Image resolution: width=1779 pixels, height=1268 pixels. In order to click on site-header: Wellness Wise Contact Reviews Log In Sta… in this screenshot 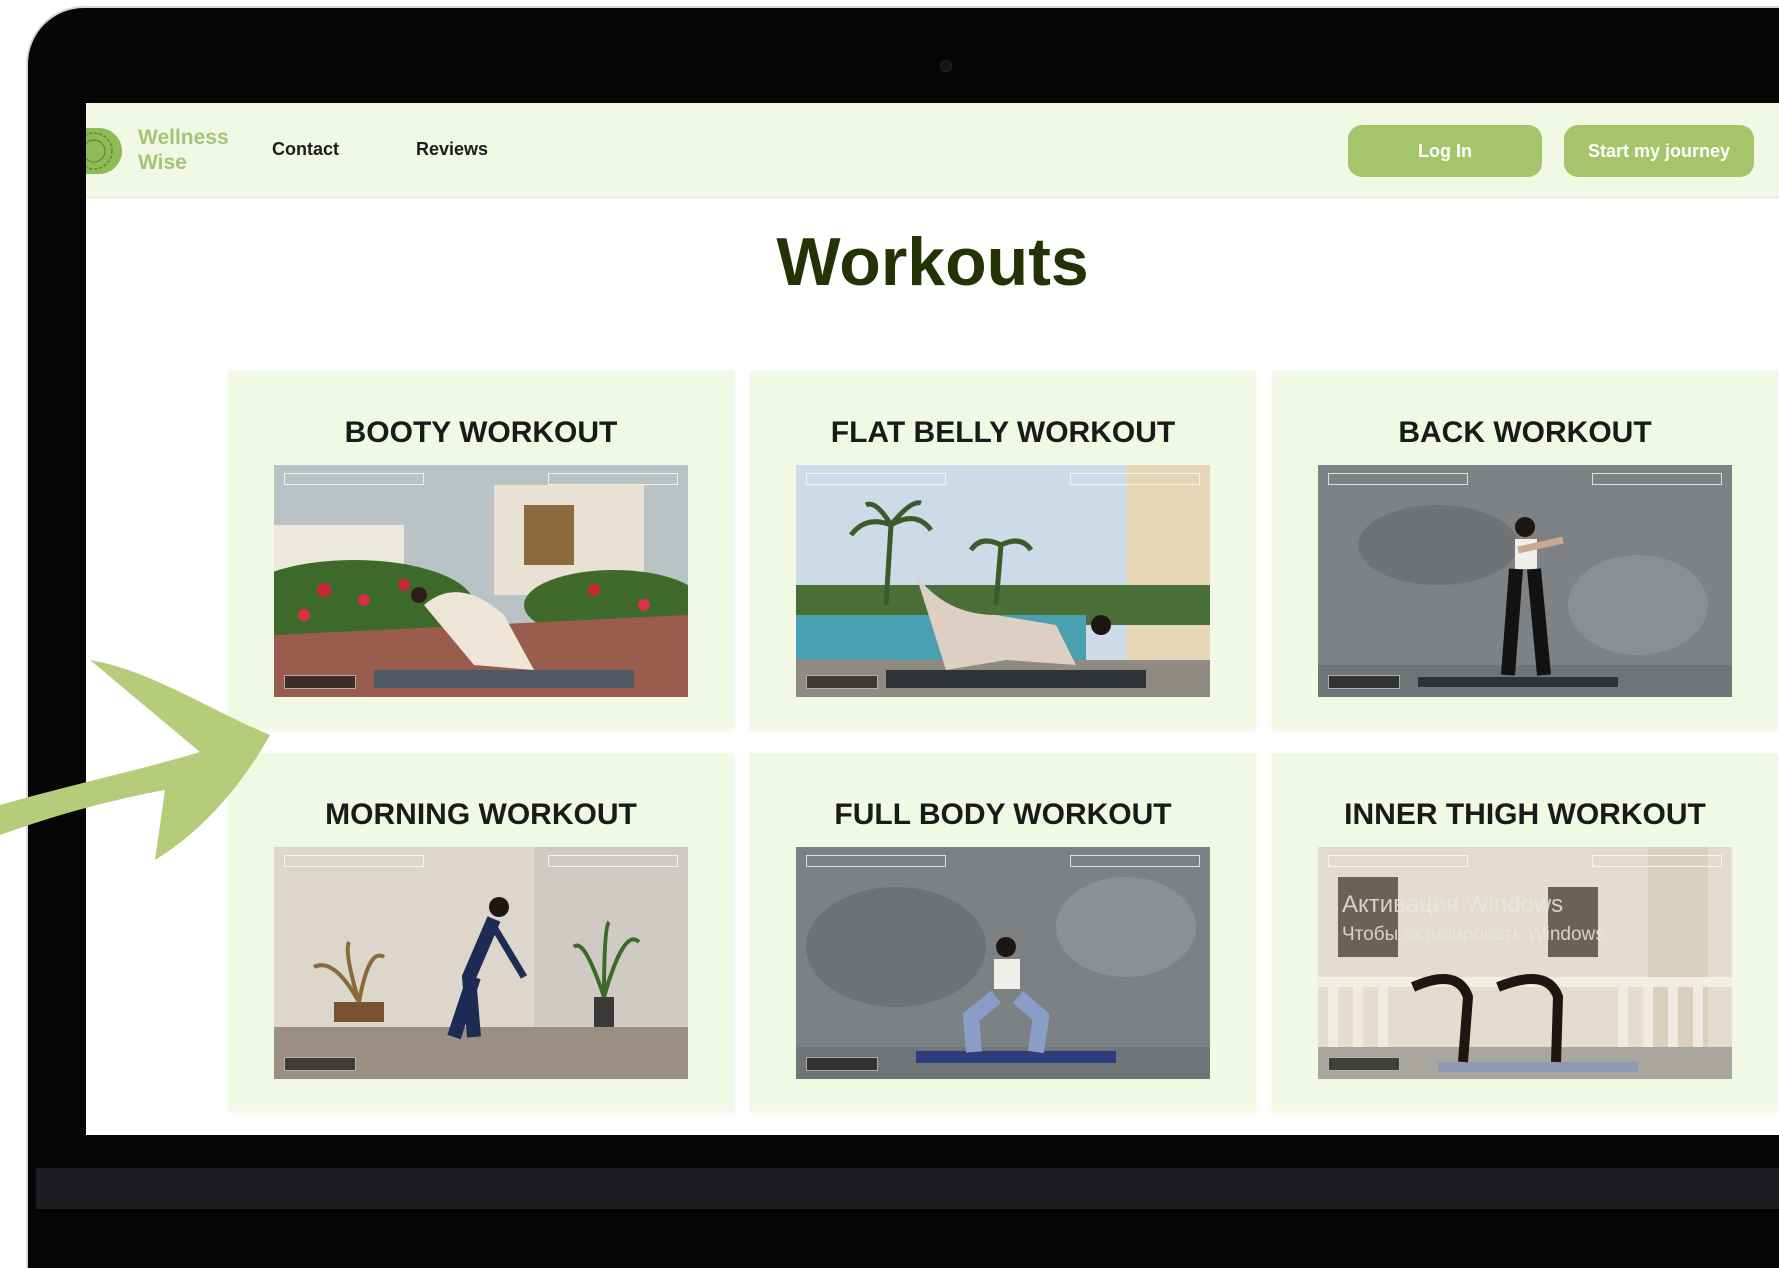, I will do `click(932, 150)`.